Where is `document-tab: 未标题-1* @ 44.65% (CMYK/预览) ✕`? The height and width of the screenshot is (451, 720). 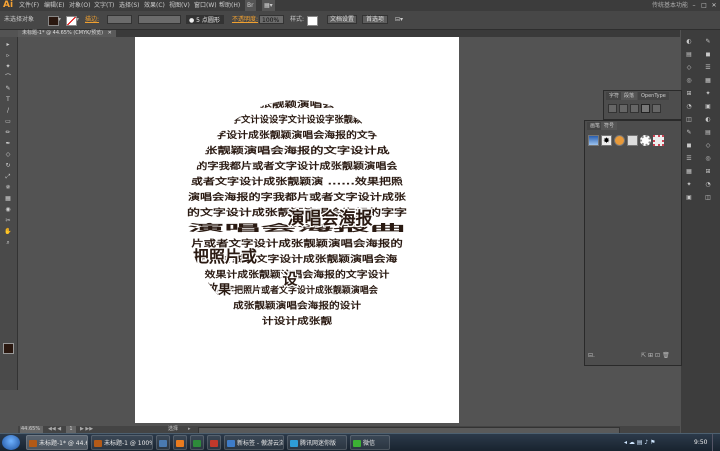 document-tab: 未标题-1* @ 44.65% (CMYK/预览) ✕ is located at coordinates (67, 33).